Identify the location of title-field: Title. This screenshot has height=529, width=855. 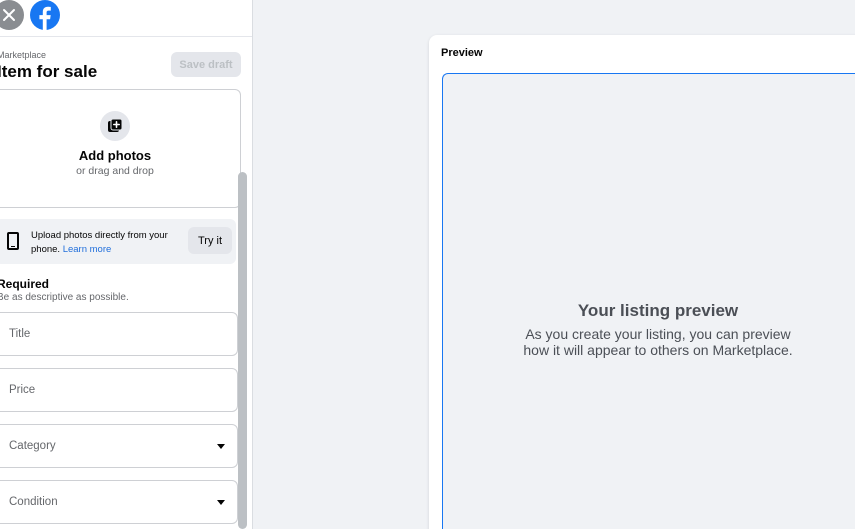
(119, 334).